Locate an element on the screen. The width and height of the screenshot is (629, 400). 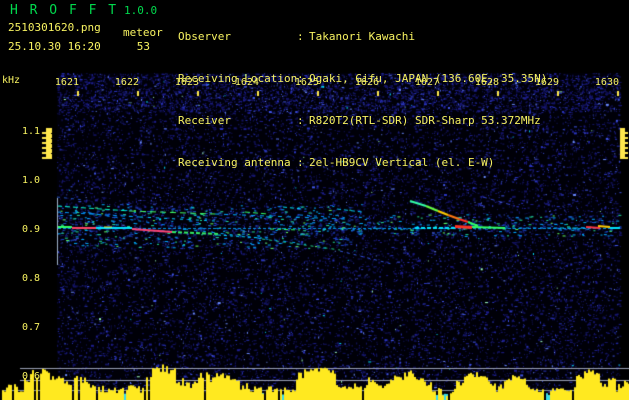
freq-tick-label: 0.6 is located at coordinates (30, 376).